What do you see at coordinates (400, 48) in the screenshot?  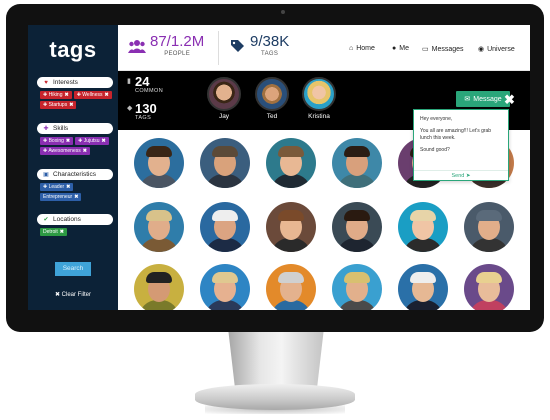 I see `nav-me: ● Me` at bounding box center [400, 48].